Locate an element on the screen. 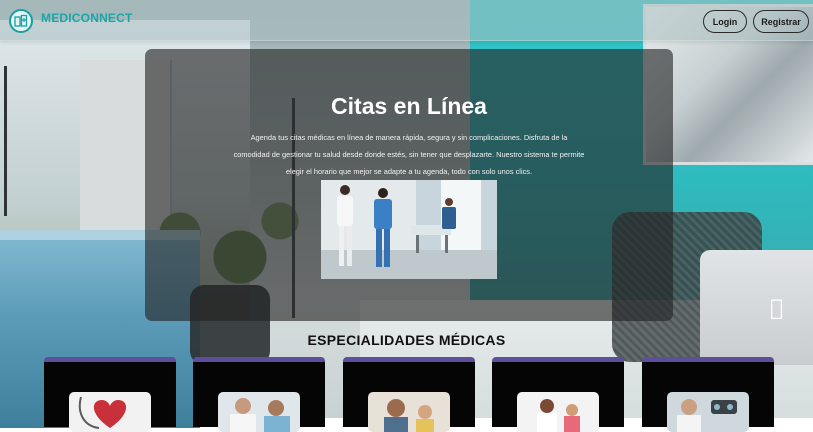 This screenshot has width=813, height=432. child-checkup-image is located at coordinates (558, 412).